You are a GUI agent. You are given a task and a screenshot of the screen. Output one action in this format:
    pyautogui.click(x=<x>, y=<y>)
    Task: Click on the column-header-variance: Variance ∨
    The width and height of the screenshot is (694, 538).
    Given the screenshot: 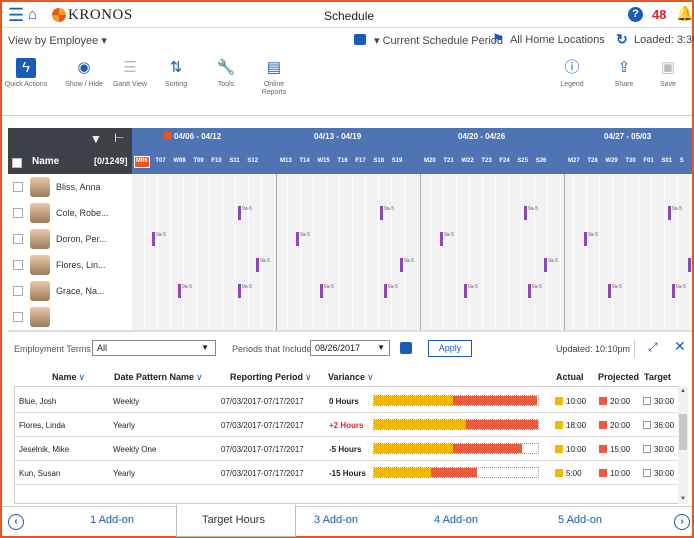 What is the action you would take?
    pyautogui.click(x=351, y=377)
    